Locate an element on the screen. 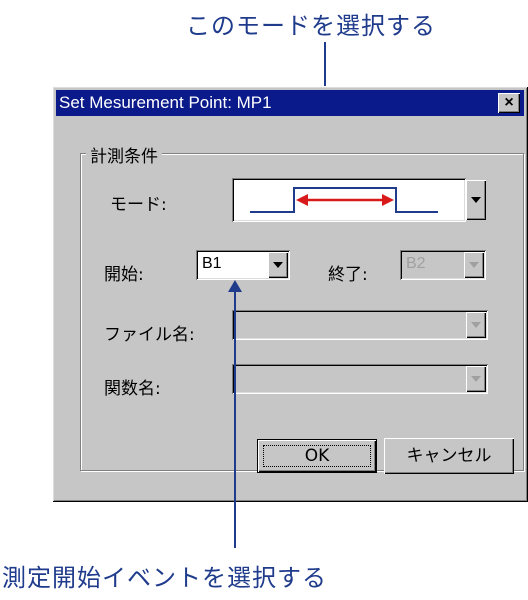 This screenshot has width=528, height=600. file-name-select is located at coordinates (360, 325).